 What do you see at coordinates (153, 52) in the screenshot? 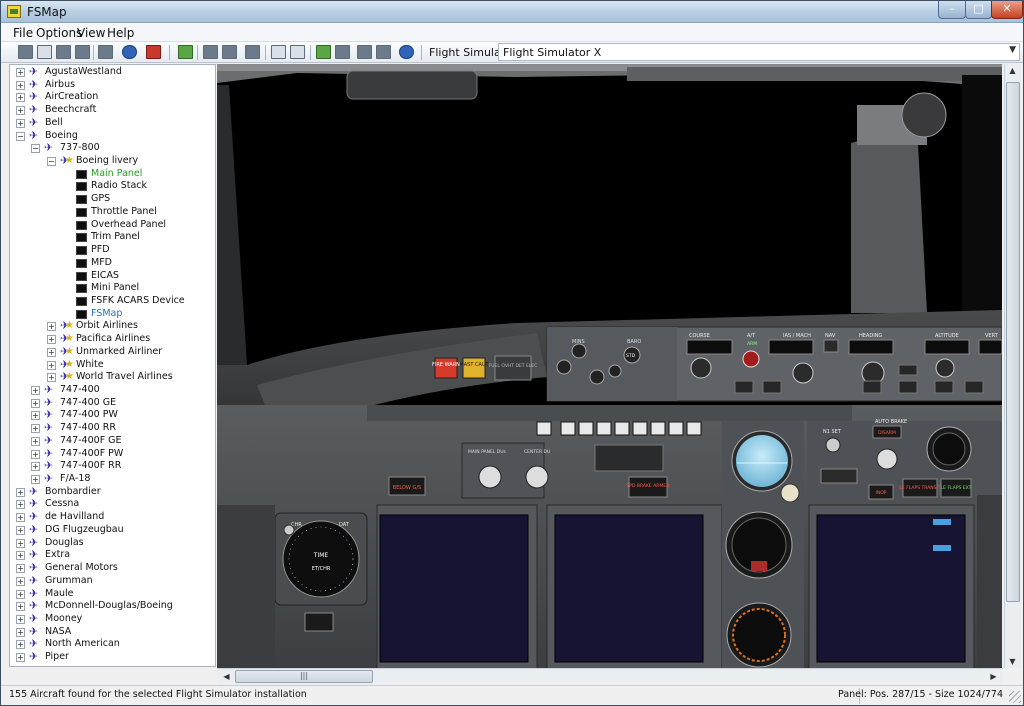
I see `exit-icon` at bounding box center [153, 52].